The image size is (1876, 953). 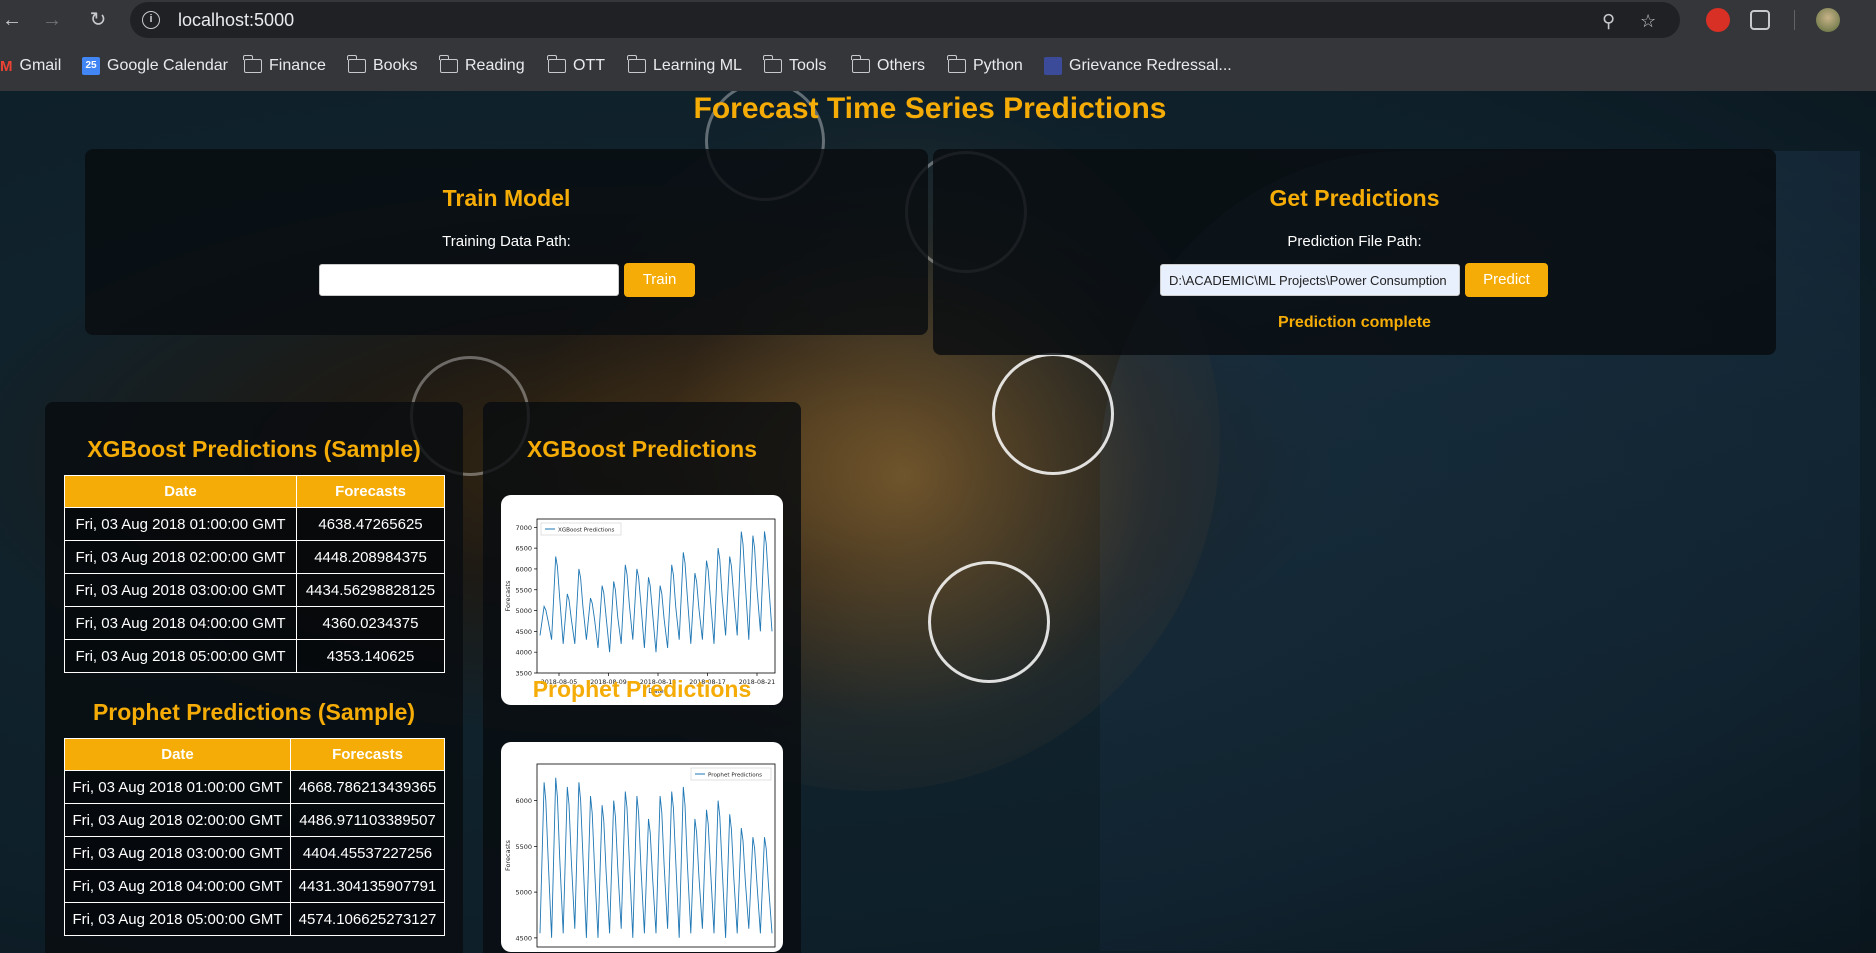 I want to click on bookmark-tools: Tools, so click(x=794, y=66).